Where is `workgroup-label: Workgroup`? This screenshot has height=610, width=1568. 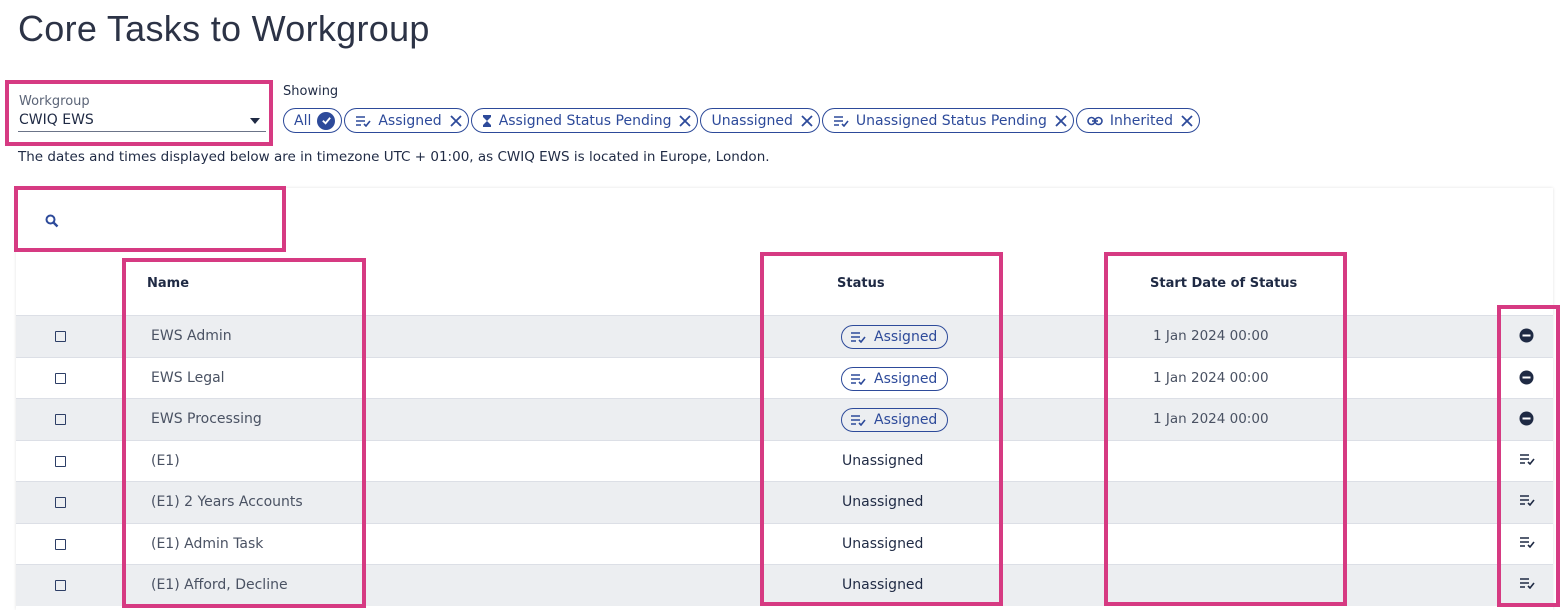
workgroup-label: Workgroup is located at coordinates (54, 101).